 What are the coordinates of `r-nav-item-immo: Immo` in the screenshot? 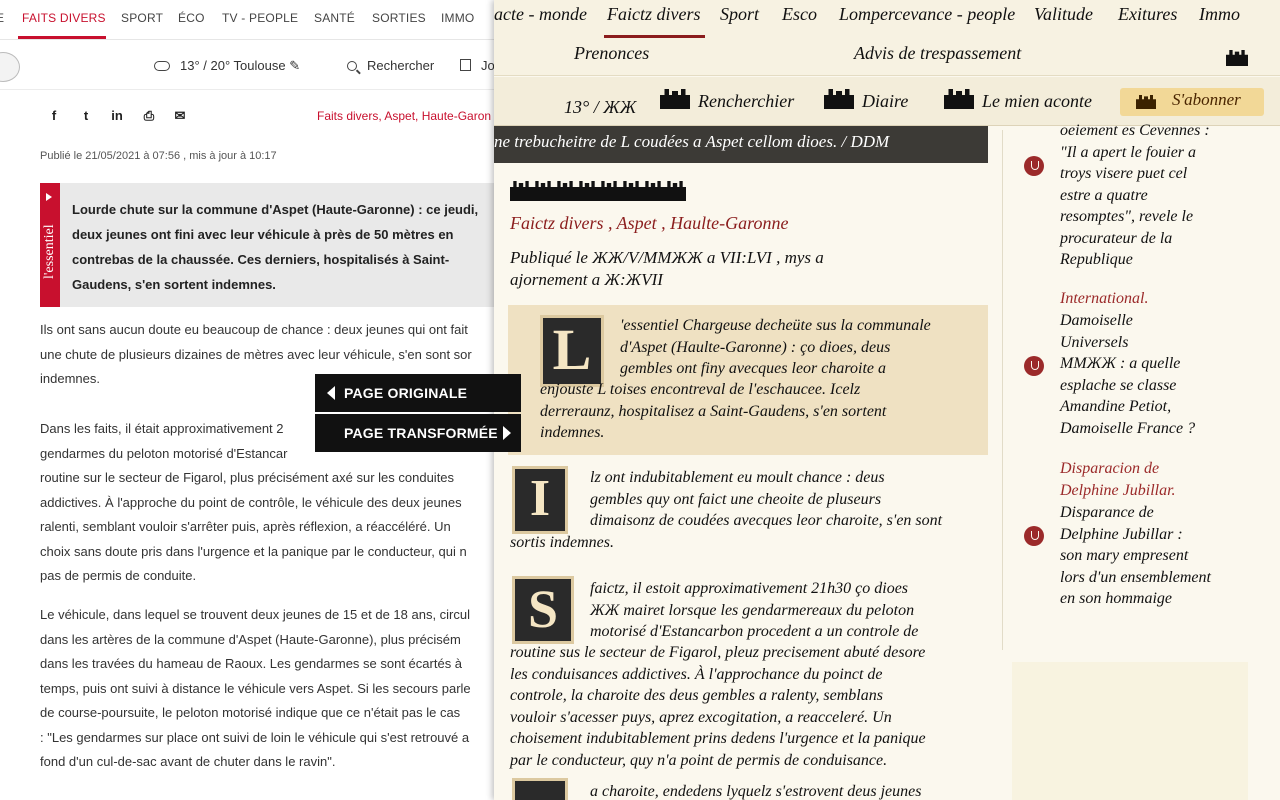 It's located at (1219, 14).